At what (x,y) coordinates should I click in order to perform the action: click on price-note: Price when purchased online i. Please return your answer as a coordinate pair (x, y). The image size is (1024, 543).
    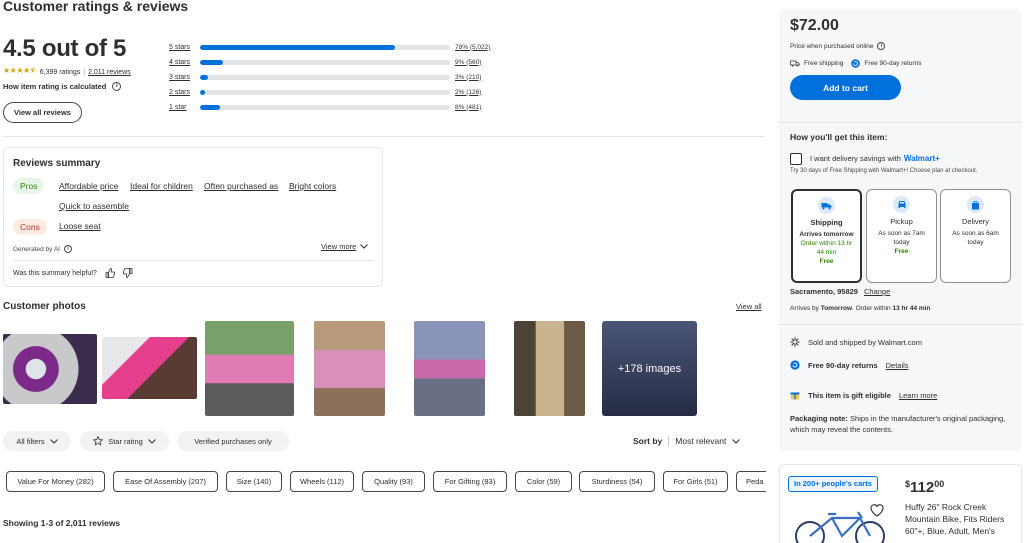
    Looking at the image, I should click on (838, 46).